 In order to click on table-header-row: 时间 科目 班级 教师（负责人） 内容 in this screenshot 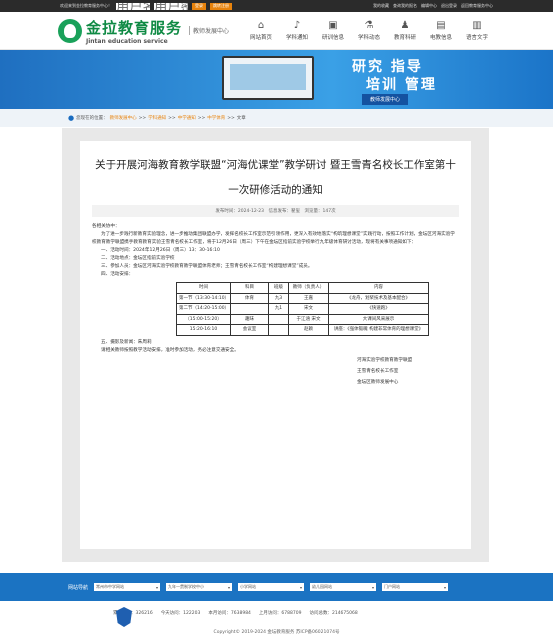, I will do `click(302, 288)`.